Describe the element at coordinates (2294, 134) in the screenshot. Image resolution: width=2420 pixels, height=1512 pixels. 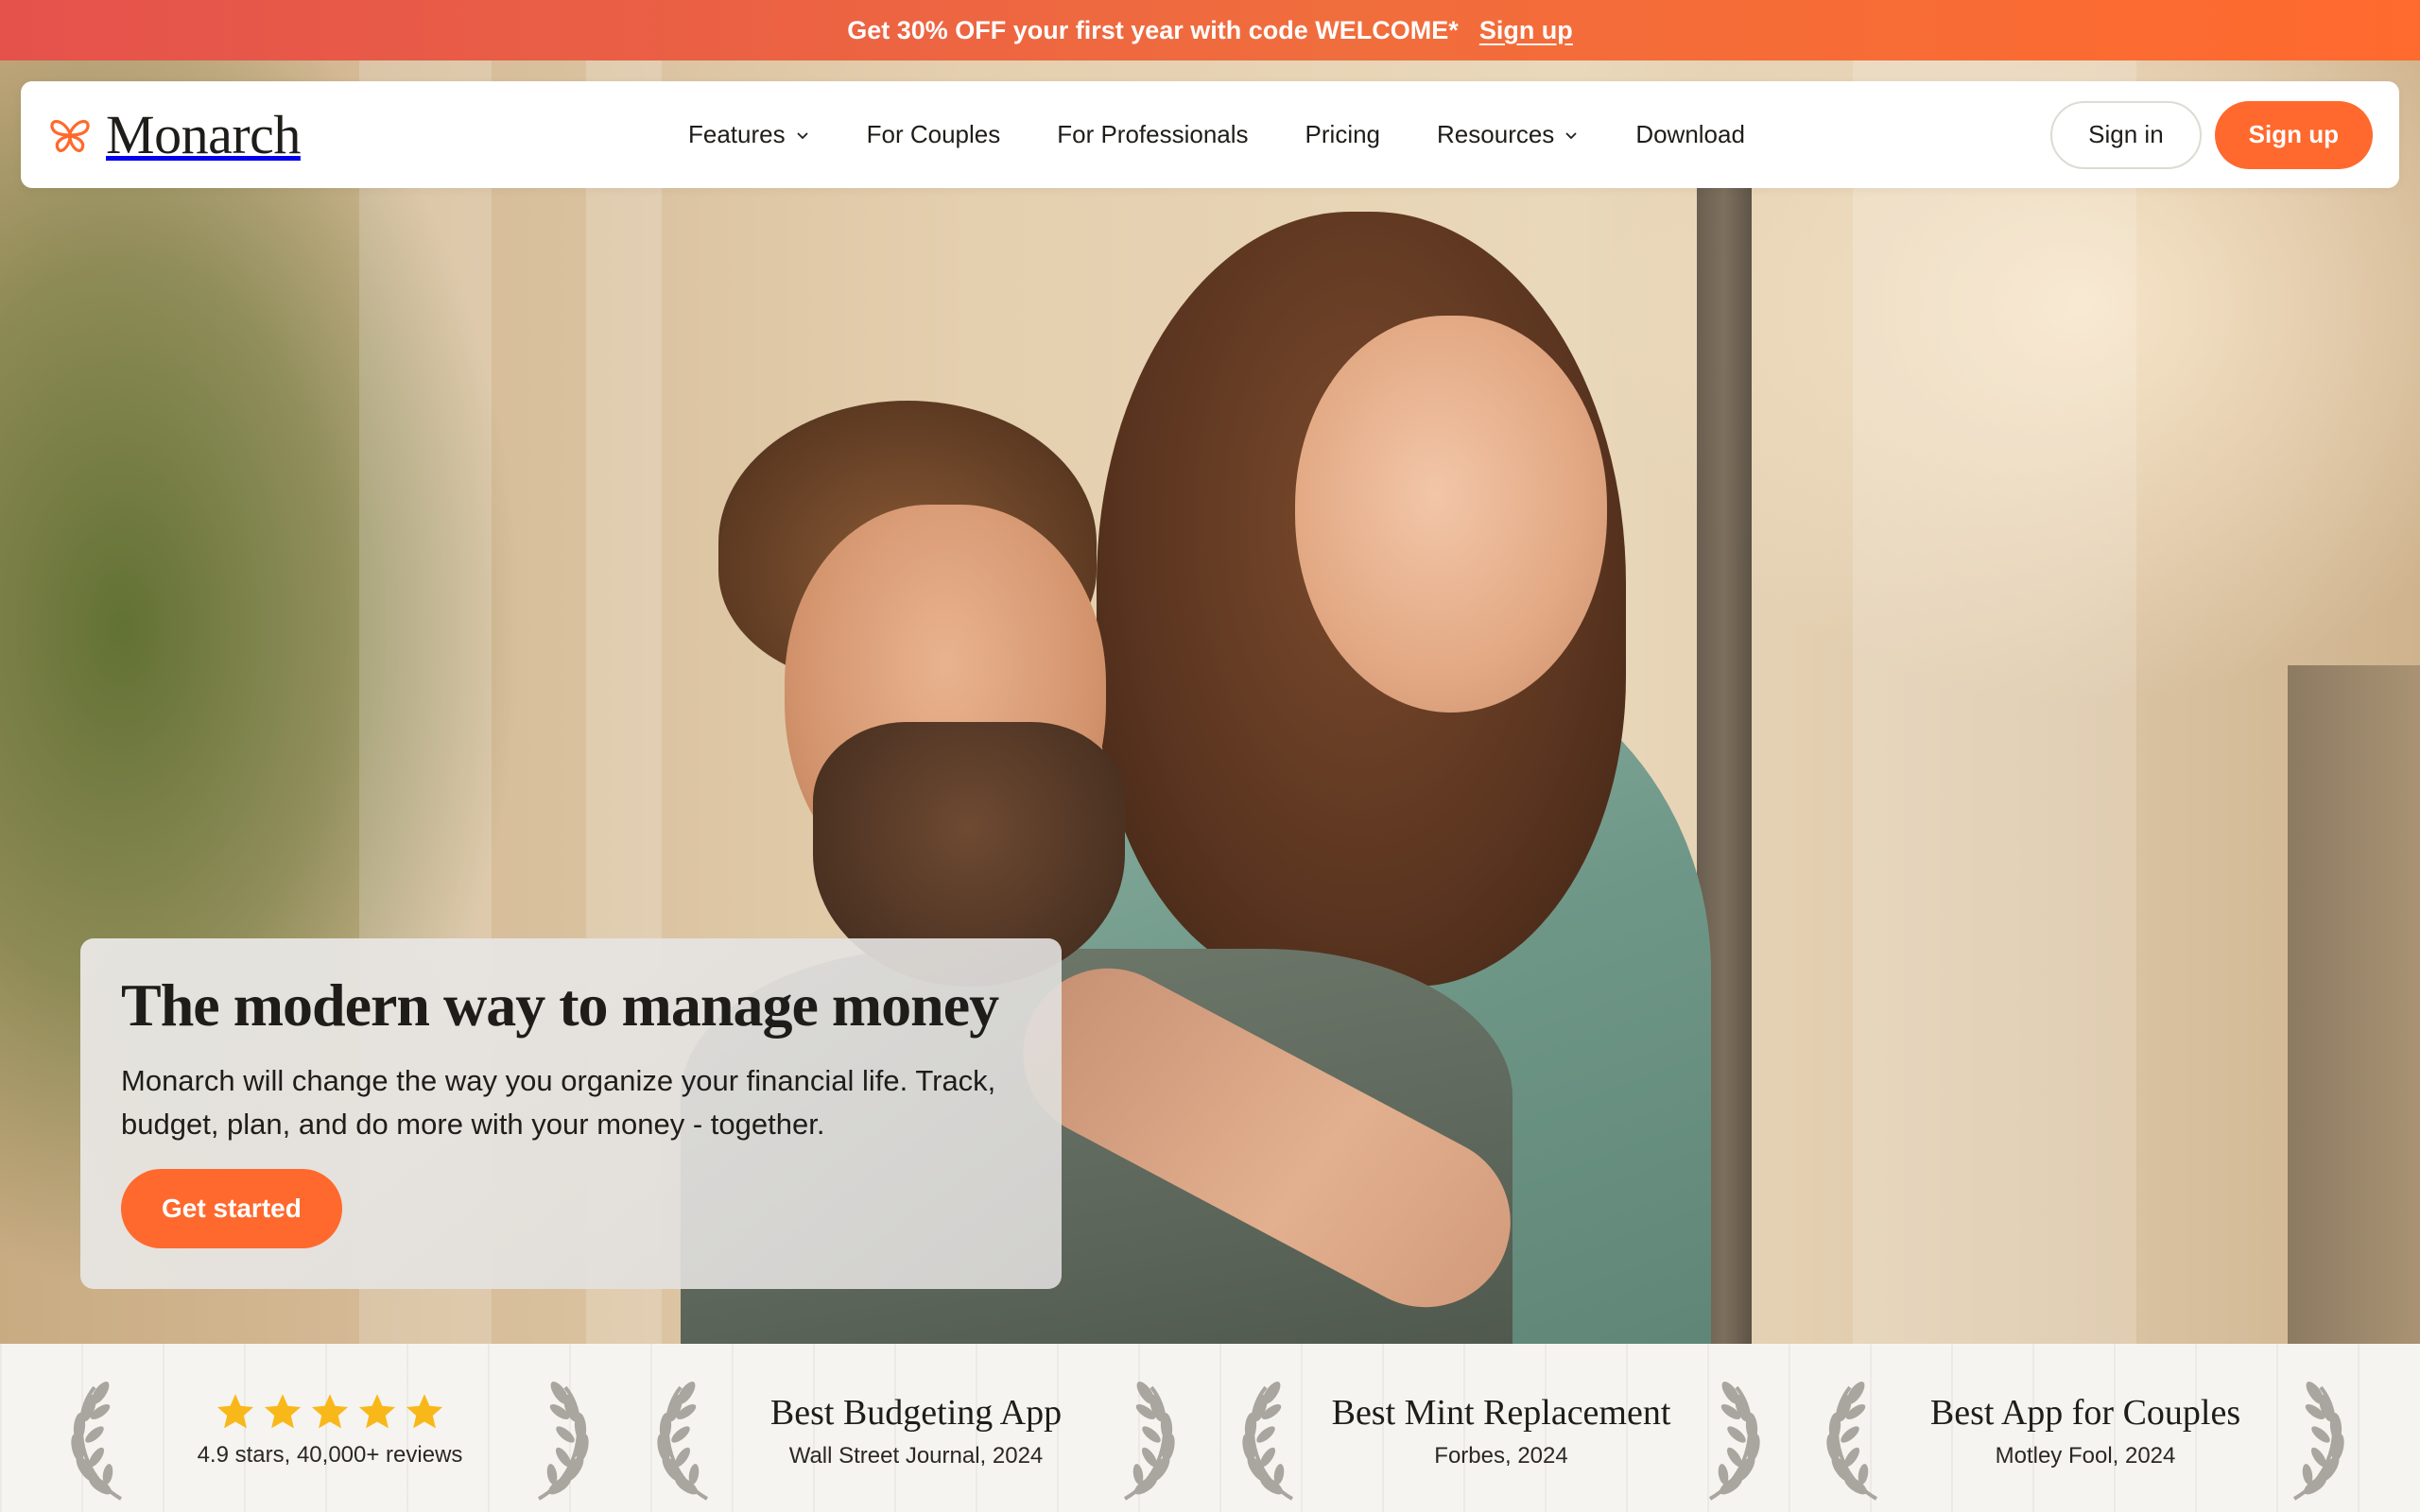
I see `sign-up-button: Sign up` at that location.